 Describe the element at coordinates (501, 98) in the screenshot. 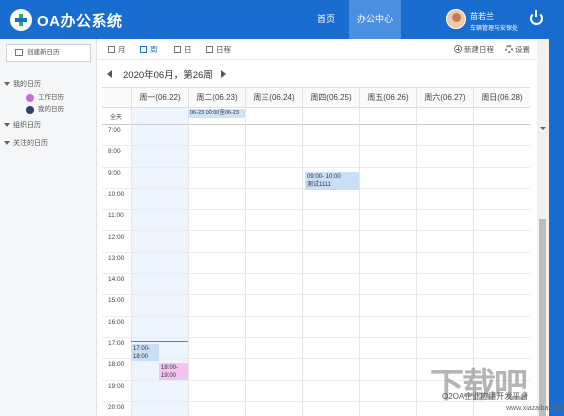

I see `day-header: 周日(06.28)` at that location.